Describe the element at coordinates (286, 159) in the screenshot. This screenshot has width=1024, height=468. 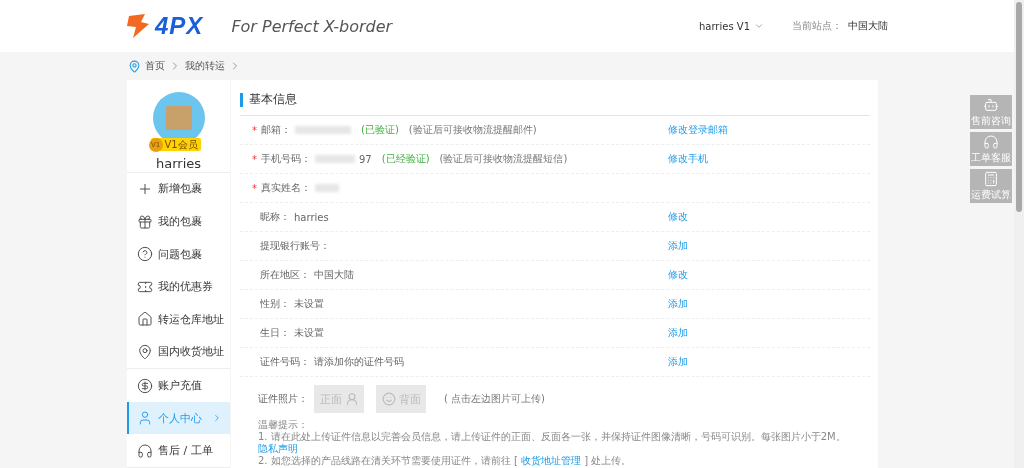
I see `field-label: 手机号码：` at that location.